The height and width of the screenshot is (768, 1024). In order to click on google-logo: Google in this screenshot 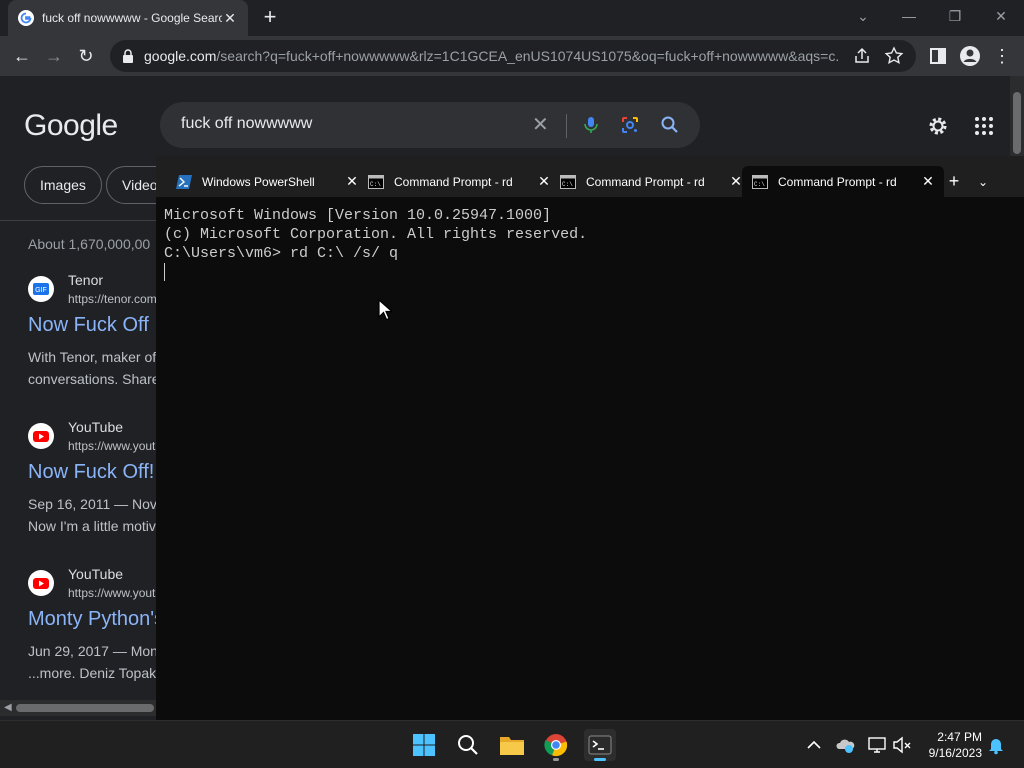, I will do `click(71, 126)`.